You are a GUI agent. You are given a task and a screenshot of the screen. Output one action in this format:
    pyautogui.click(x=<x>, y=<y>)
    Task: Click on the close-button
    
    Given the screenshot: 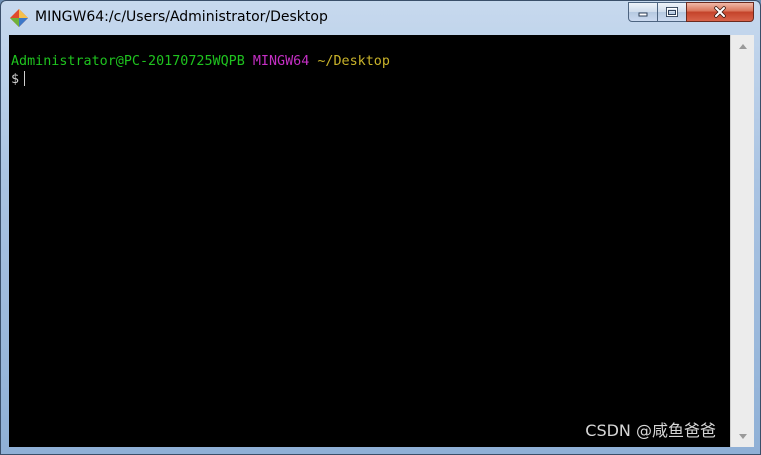 What is the action you would take?
    pyautogui.click(x=720, y=12)
    